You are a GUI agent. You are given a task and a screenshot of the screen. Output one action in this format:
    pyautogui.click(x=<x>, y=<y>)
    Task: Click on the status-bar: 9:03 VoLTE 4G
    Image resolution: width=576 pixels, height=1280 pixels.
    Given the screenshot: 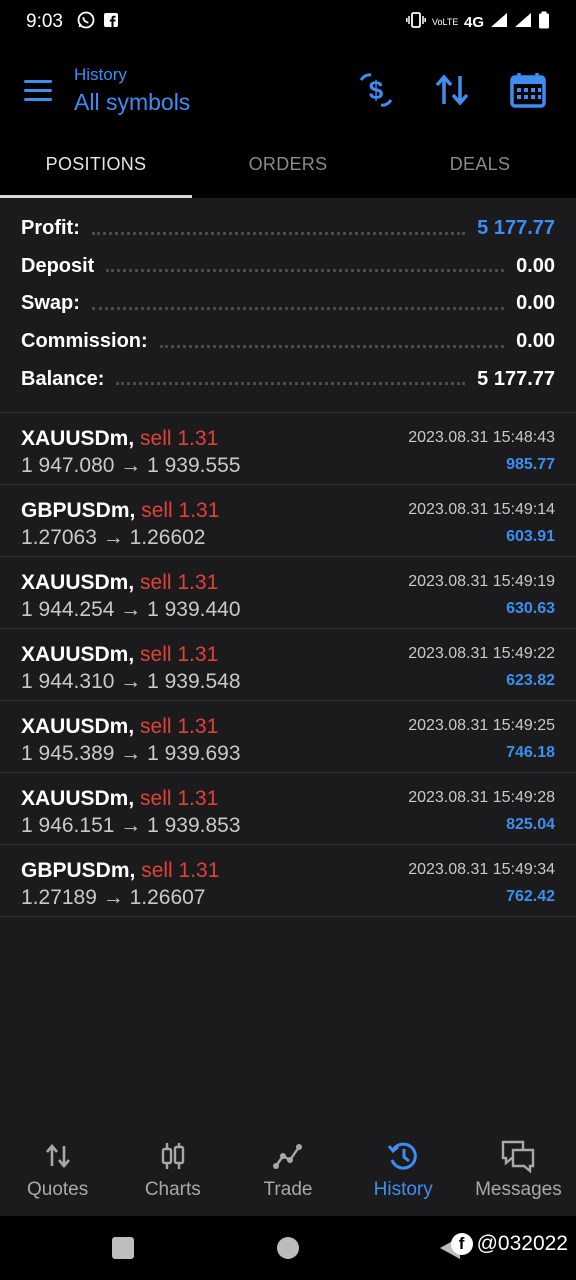 What is the action you would take?
    pyautogui.click(x=288, y=22)
    